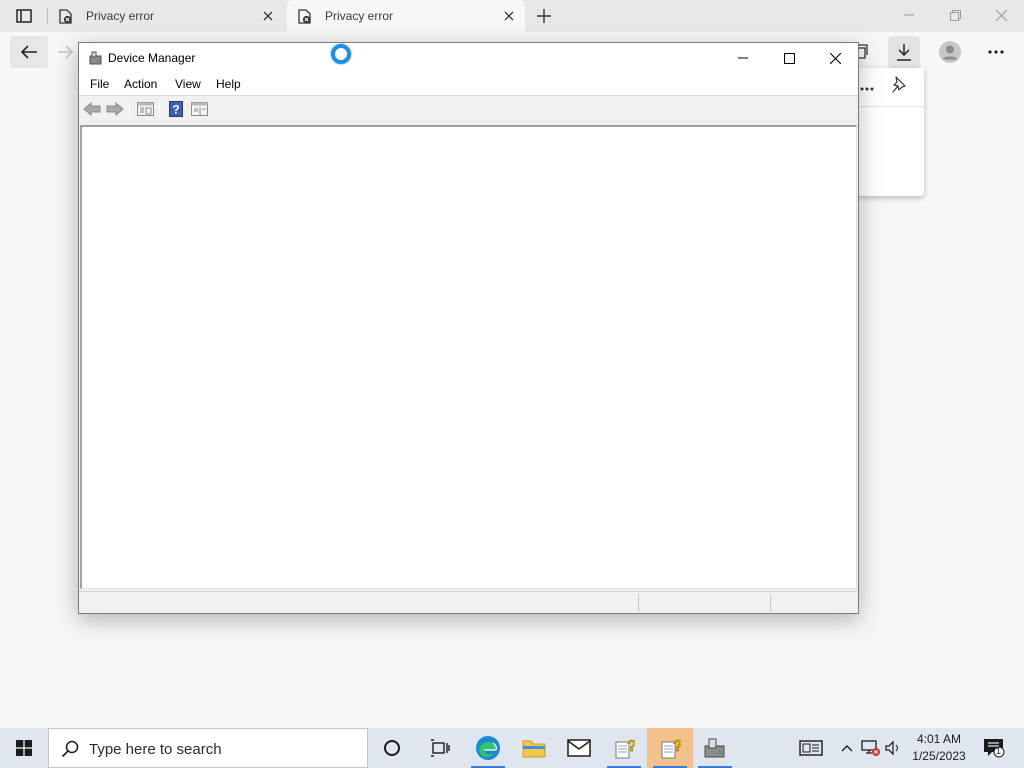  I want to click on plus-icon, so click(544, 16).